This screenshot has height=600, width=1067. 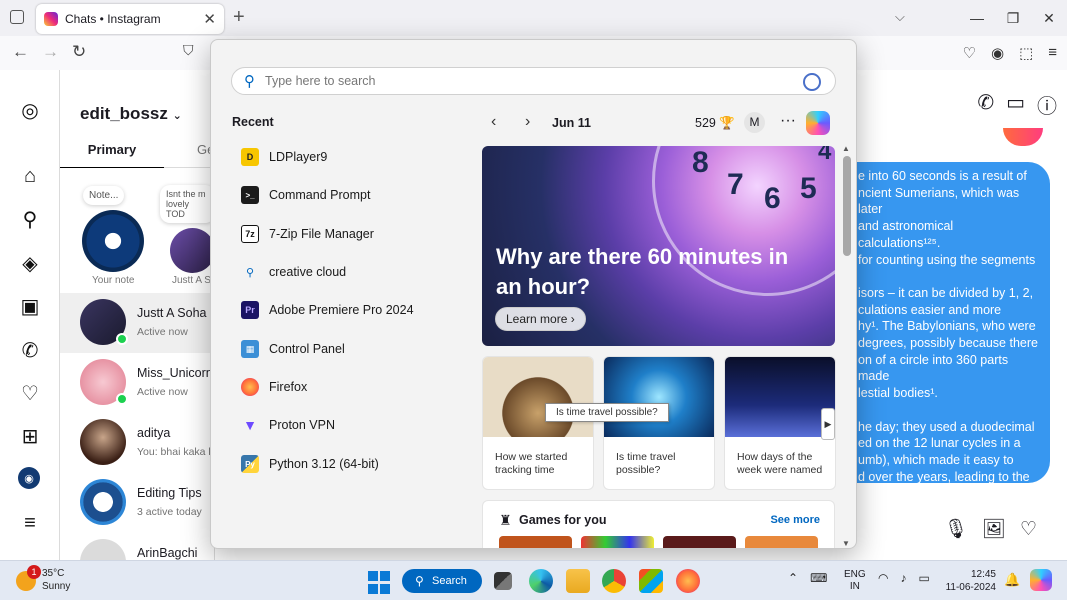 What do you see at coordinates (1049, 18) in the screenshot?
I see `close-window-button: ✕` at bounding box center [1049, 18].